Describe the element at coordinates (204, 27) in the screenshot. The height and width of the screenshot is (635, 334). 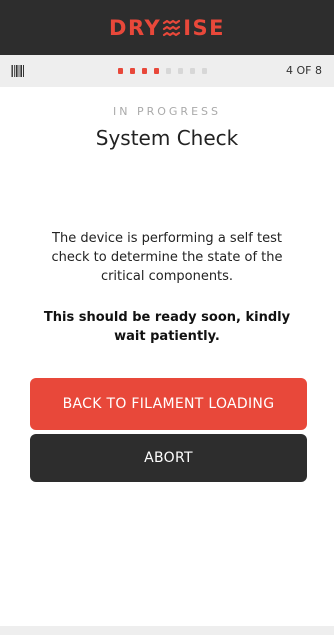
I see `brand-logo-right: ISE` at that location.